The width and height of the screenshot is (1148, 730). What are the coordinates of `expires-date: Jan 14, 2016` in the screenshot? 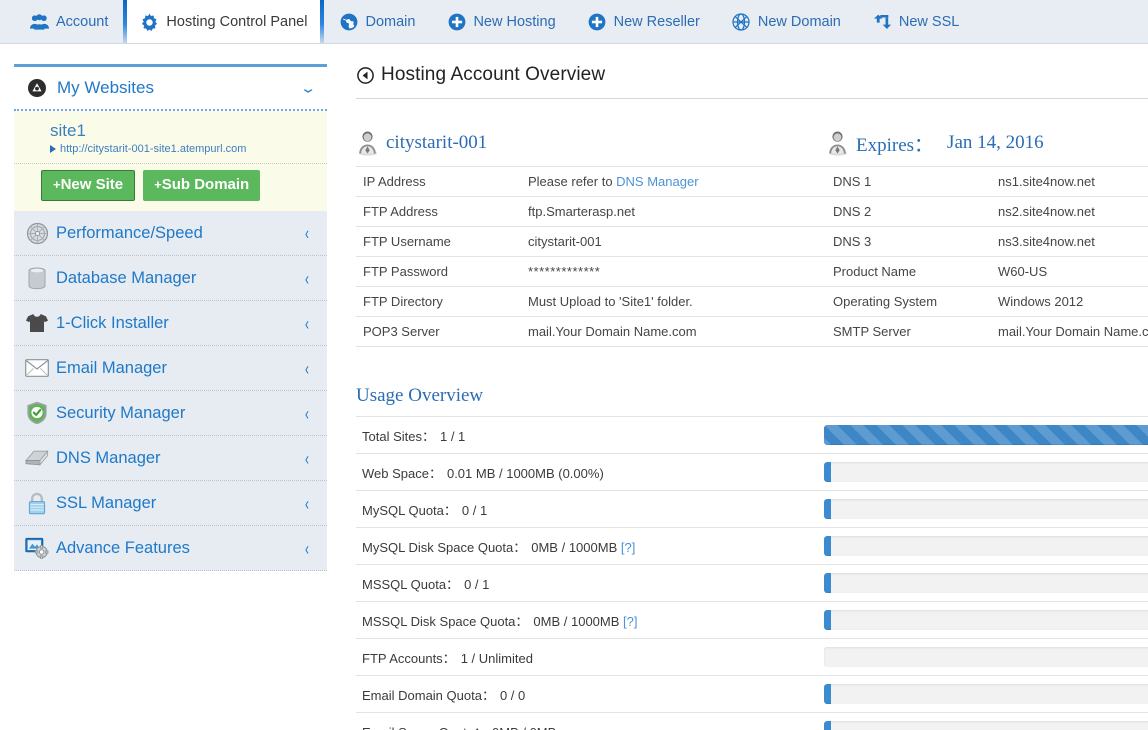 It's located at (995, 142).